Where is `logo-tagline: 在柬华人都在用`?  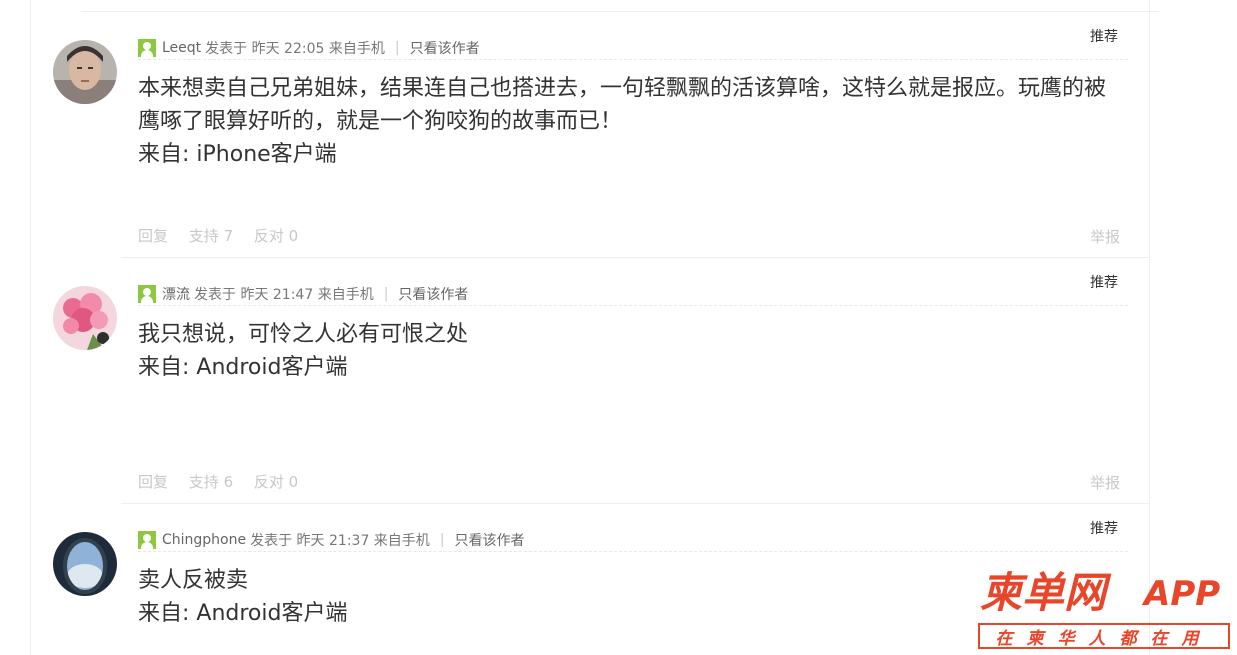
logo-tagline: 在柬华人都在用 is located at coordinates (1104, 636).